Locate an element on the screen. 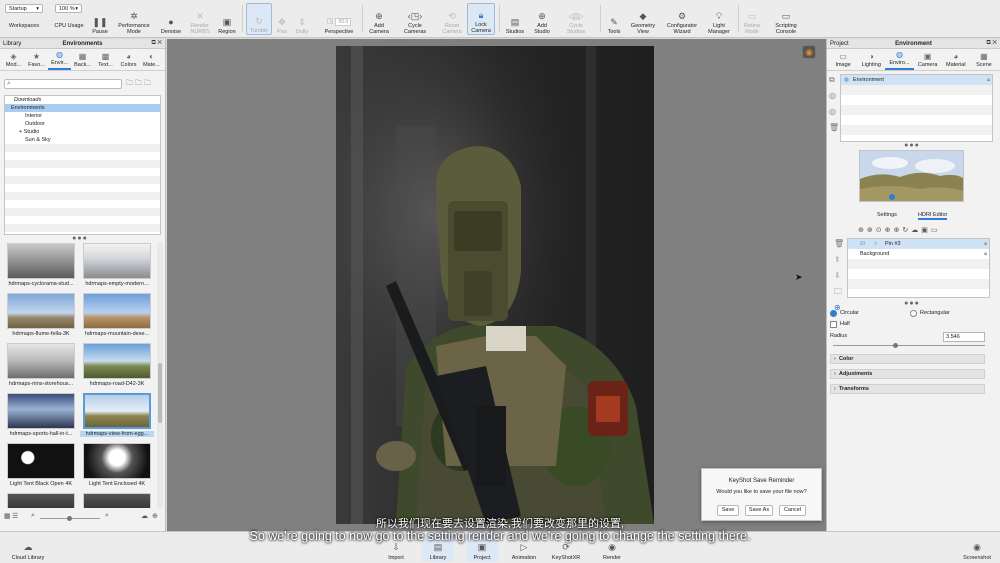 The height and width of the screenshot is (563, 1000). cycle-studios-button: ‹▤› Cycle Studios is located at coordinates (576, 19).